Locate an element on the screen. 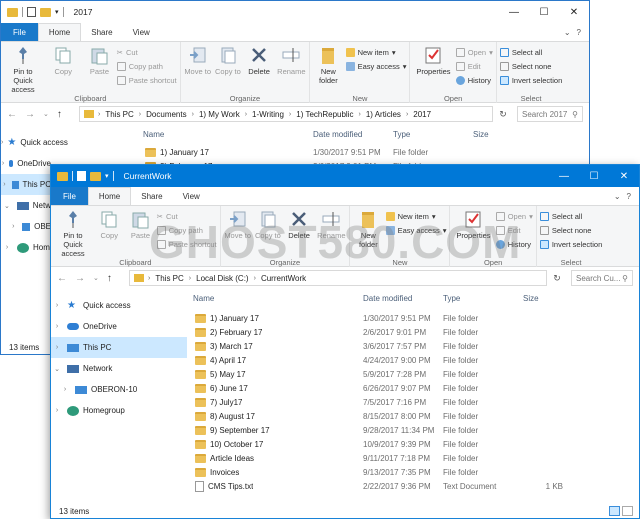 This screenshot has width=640, height=519. nav-item-network: ⌄ Network is located at coordinates (119, 368).